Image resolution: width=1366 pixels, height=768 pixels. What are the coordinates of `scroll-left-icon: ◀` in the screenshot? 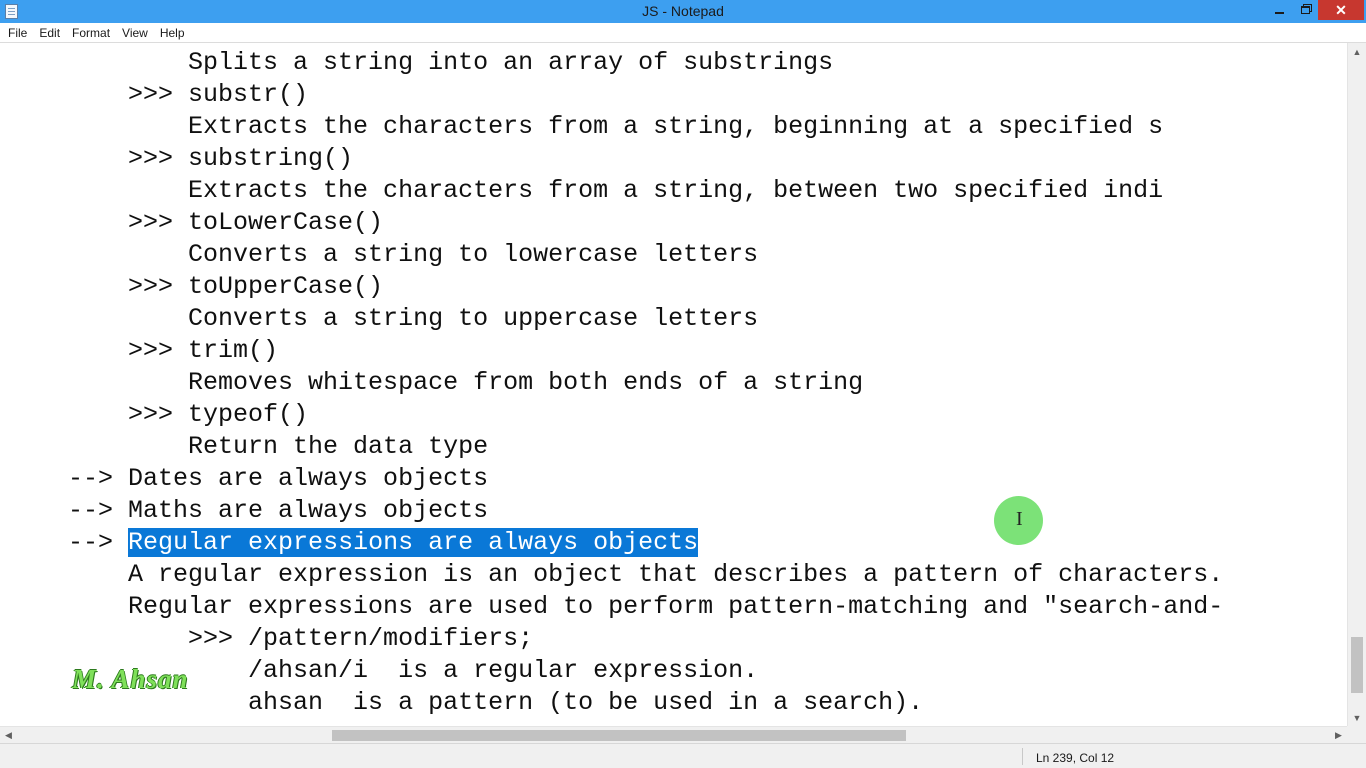 It's located at (8, 735).